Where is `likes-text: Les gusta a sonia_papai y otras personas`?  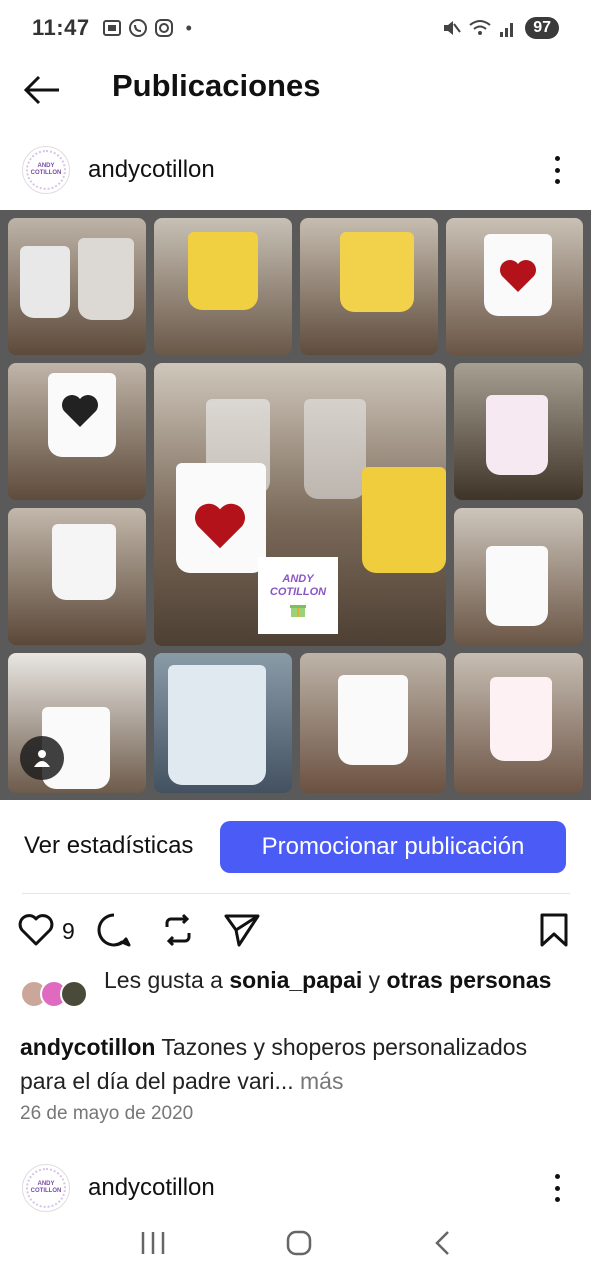 likes-text: Les gusta a sonia_papai y otras personas is located at coordinates (339, 980).